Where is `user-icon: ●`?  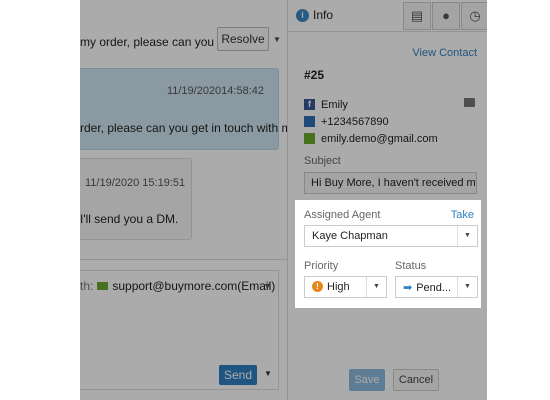 user-icon: ● is located at coordinates (446, 15).